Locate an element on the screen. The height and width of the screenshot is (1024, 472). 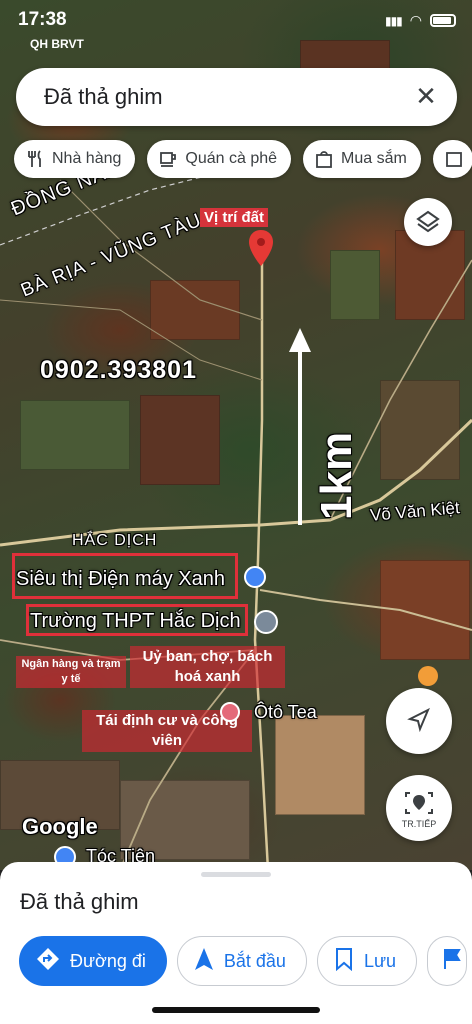
coffee-cup-icon is located at coordinates (168, 159).